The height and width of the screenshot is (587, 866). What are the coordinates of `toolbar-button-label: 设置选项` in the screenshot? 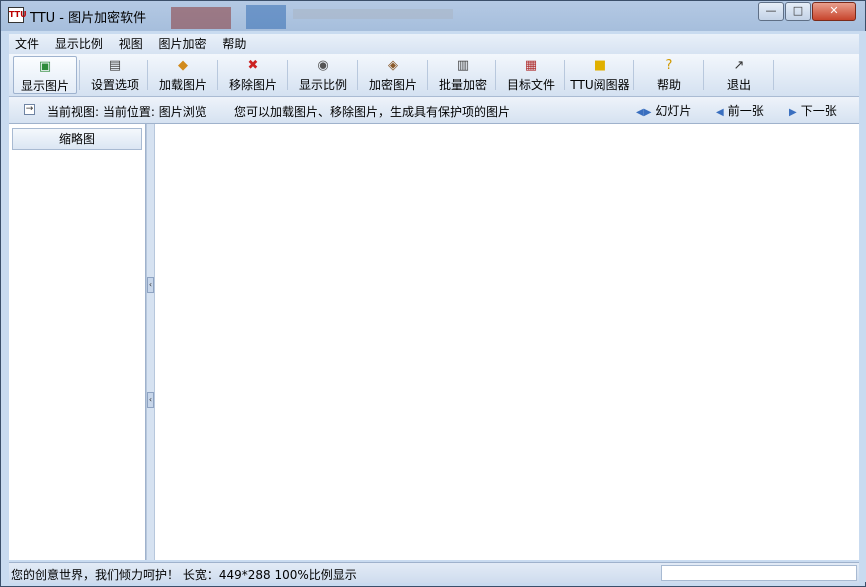 It's located at (114, 85).